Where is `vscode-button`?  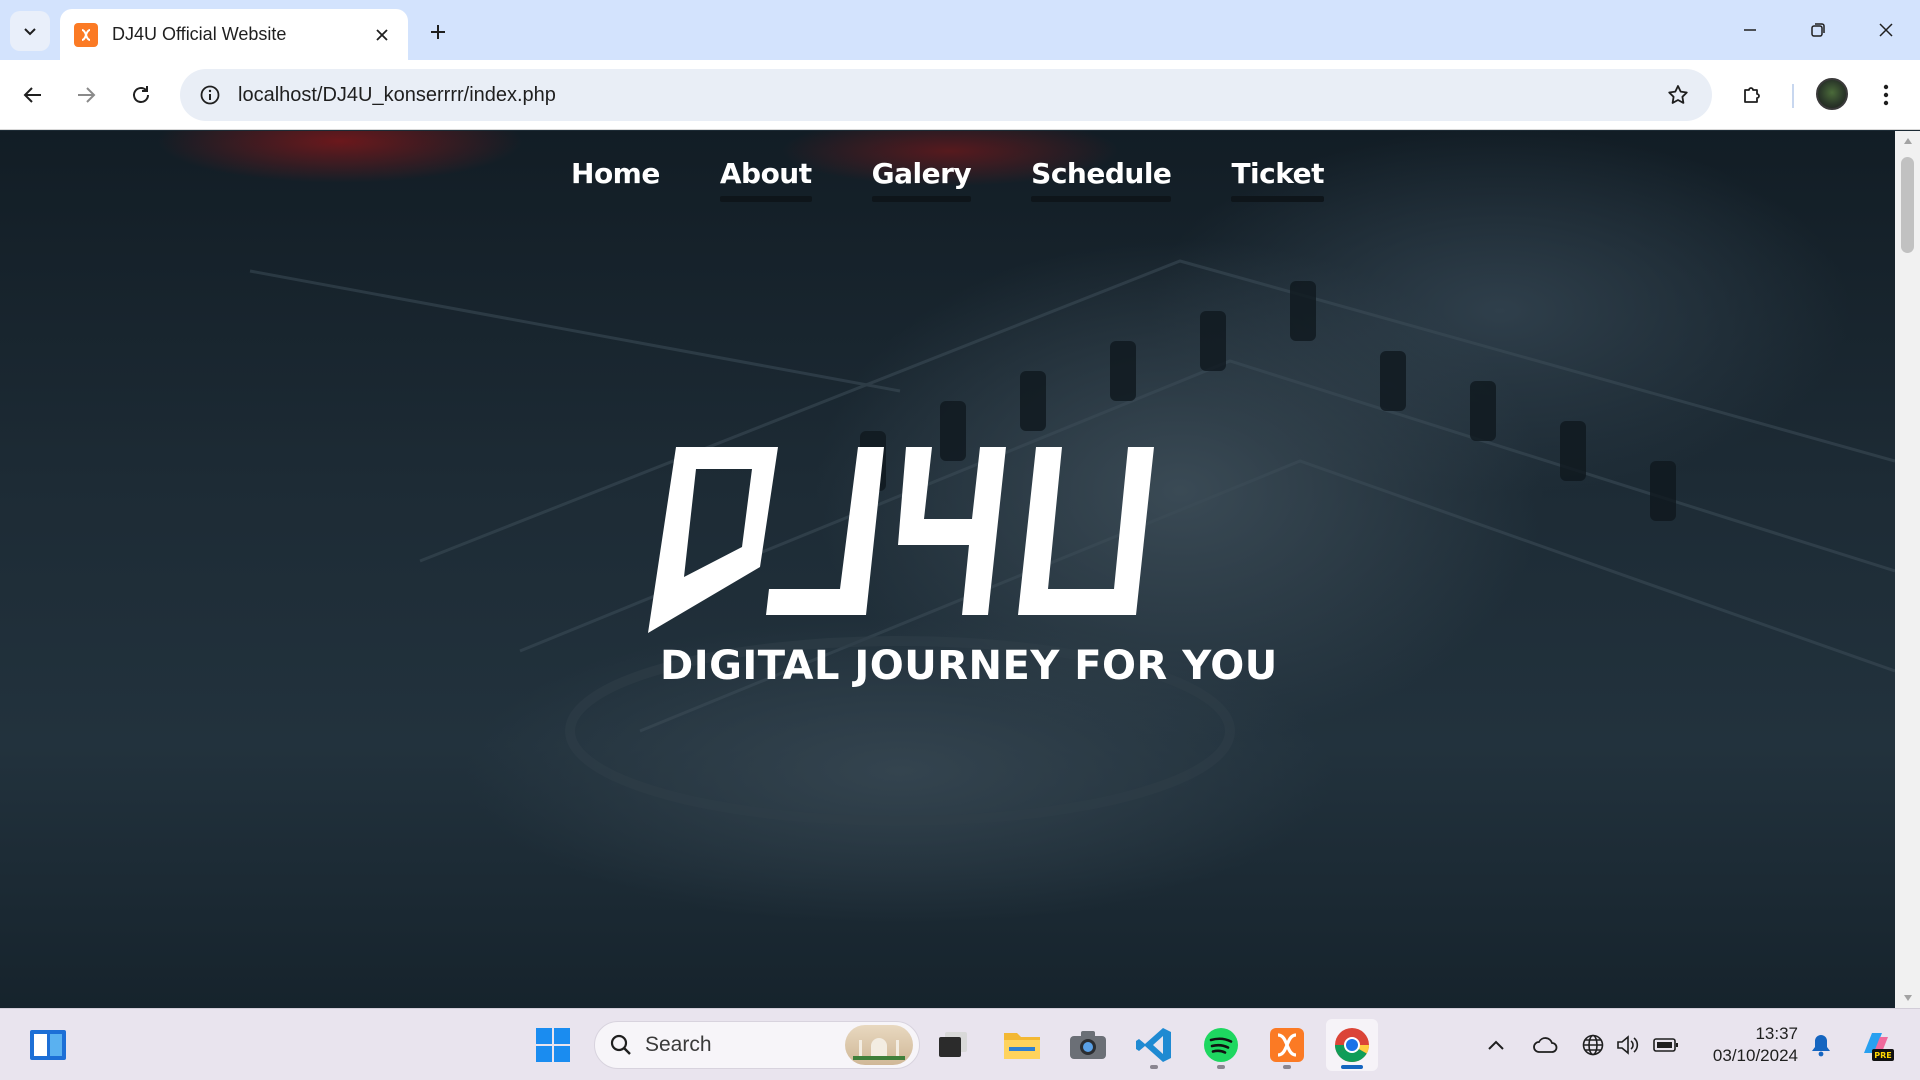 vscode-button is located at coordinates (1154, 1045).